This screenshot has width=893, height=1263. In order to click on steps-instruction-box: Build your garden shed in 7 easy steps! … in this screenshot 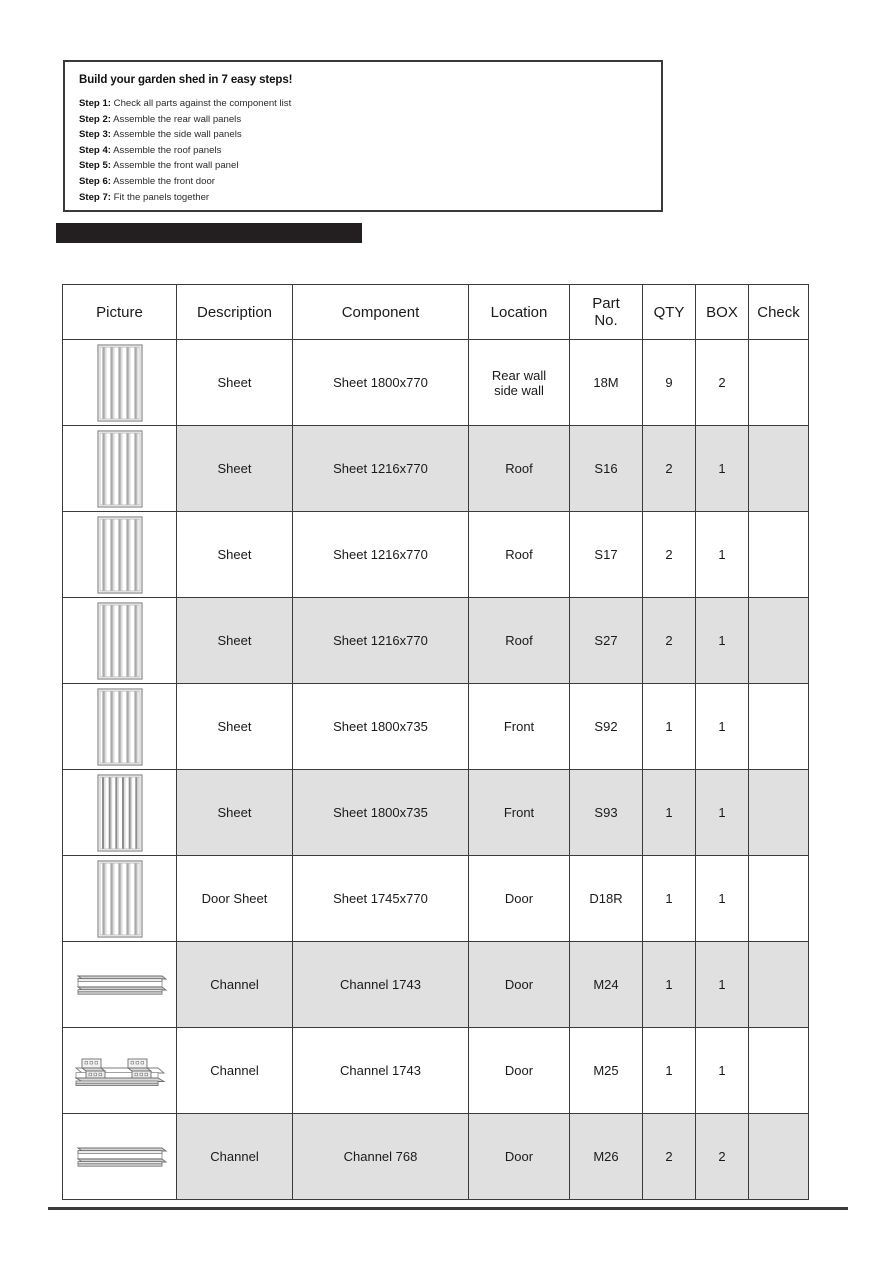, I will do `click(363, 136)`.